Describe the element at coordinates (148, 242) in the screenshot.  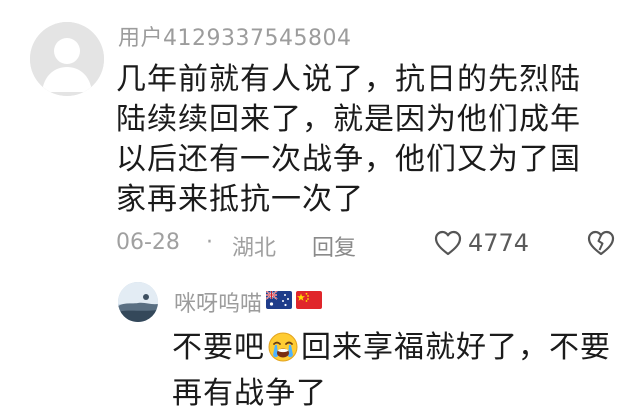
I see `comment-date: 06-28` at that location.